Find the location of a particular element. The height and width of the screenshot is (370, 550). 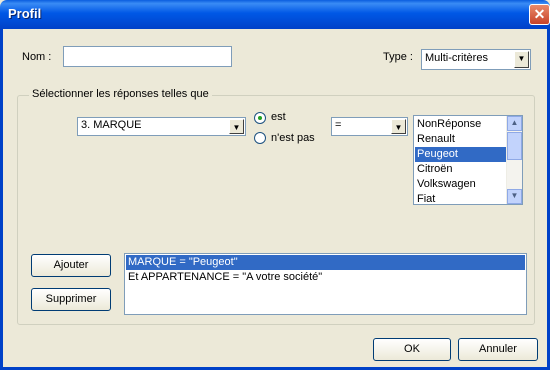

answers-scrollbar: ▲ ▼ is located at coordinates (514, 160).